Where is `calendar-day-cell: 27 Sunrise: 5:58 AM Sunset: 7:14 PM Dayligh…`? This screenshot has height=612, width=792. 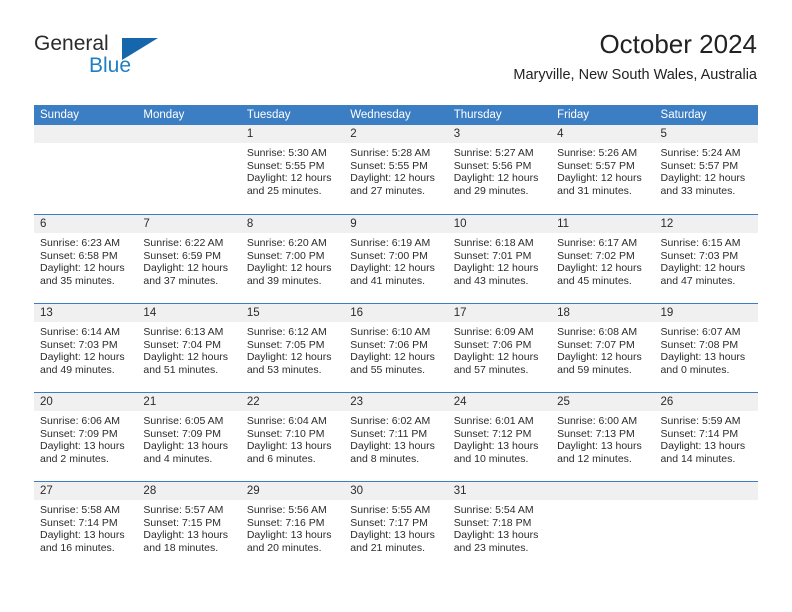 calendar-day-cell: 27 Sunrise: 5:58 AM Sunset: 7:14 PM Dayligh… is located at coordinates (86, 526).